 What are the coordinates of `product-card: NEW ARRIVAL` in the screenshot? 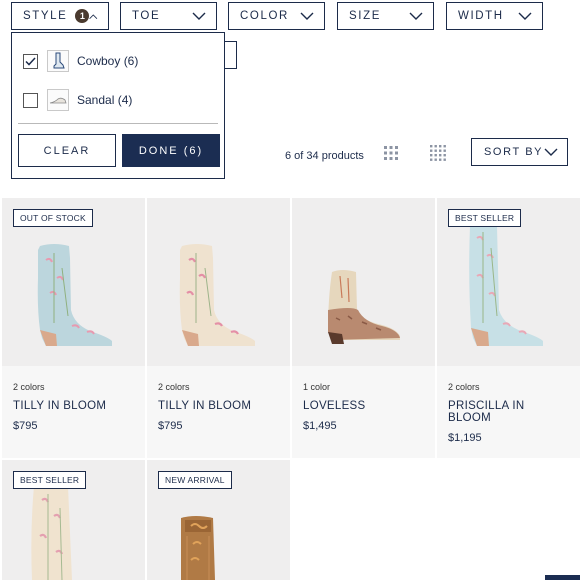 It's located at (218, 520).